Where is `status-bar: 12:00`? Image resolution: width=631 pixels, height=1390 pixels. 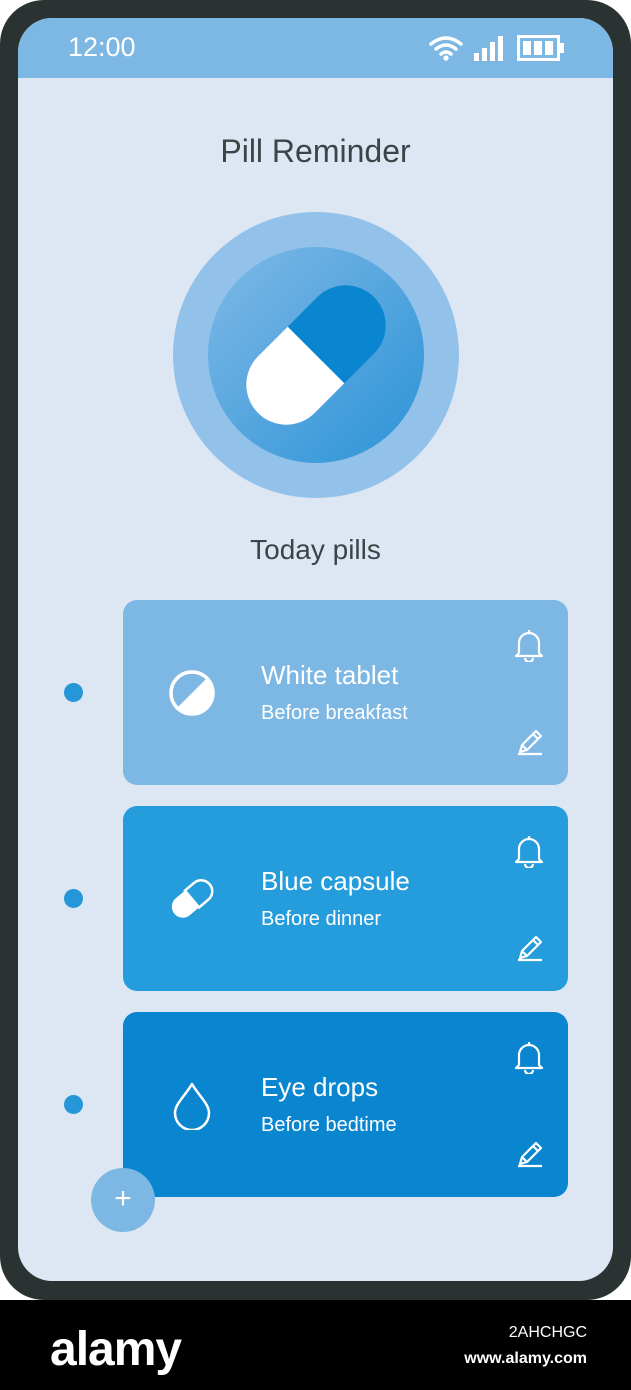
status-bar: 12:00 is located at coordinates (315, 48).